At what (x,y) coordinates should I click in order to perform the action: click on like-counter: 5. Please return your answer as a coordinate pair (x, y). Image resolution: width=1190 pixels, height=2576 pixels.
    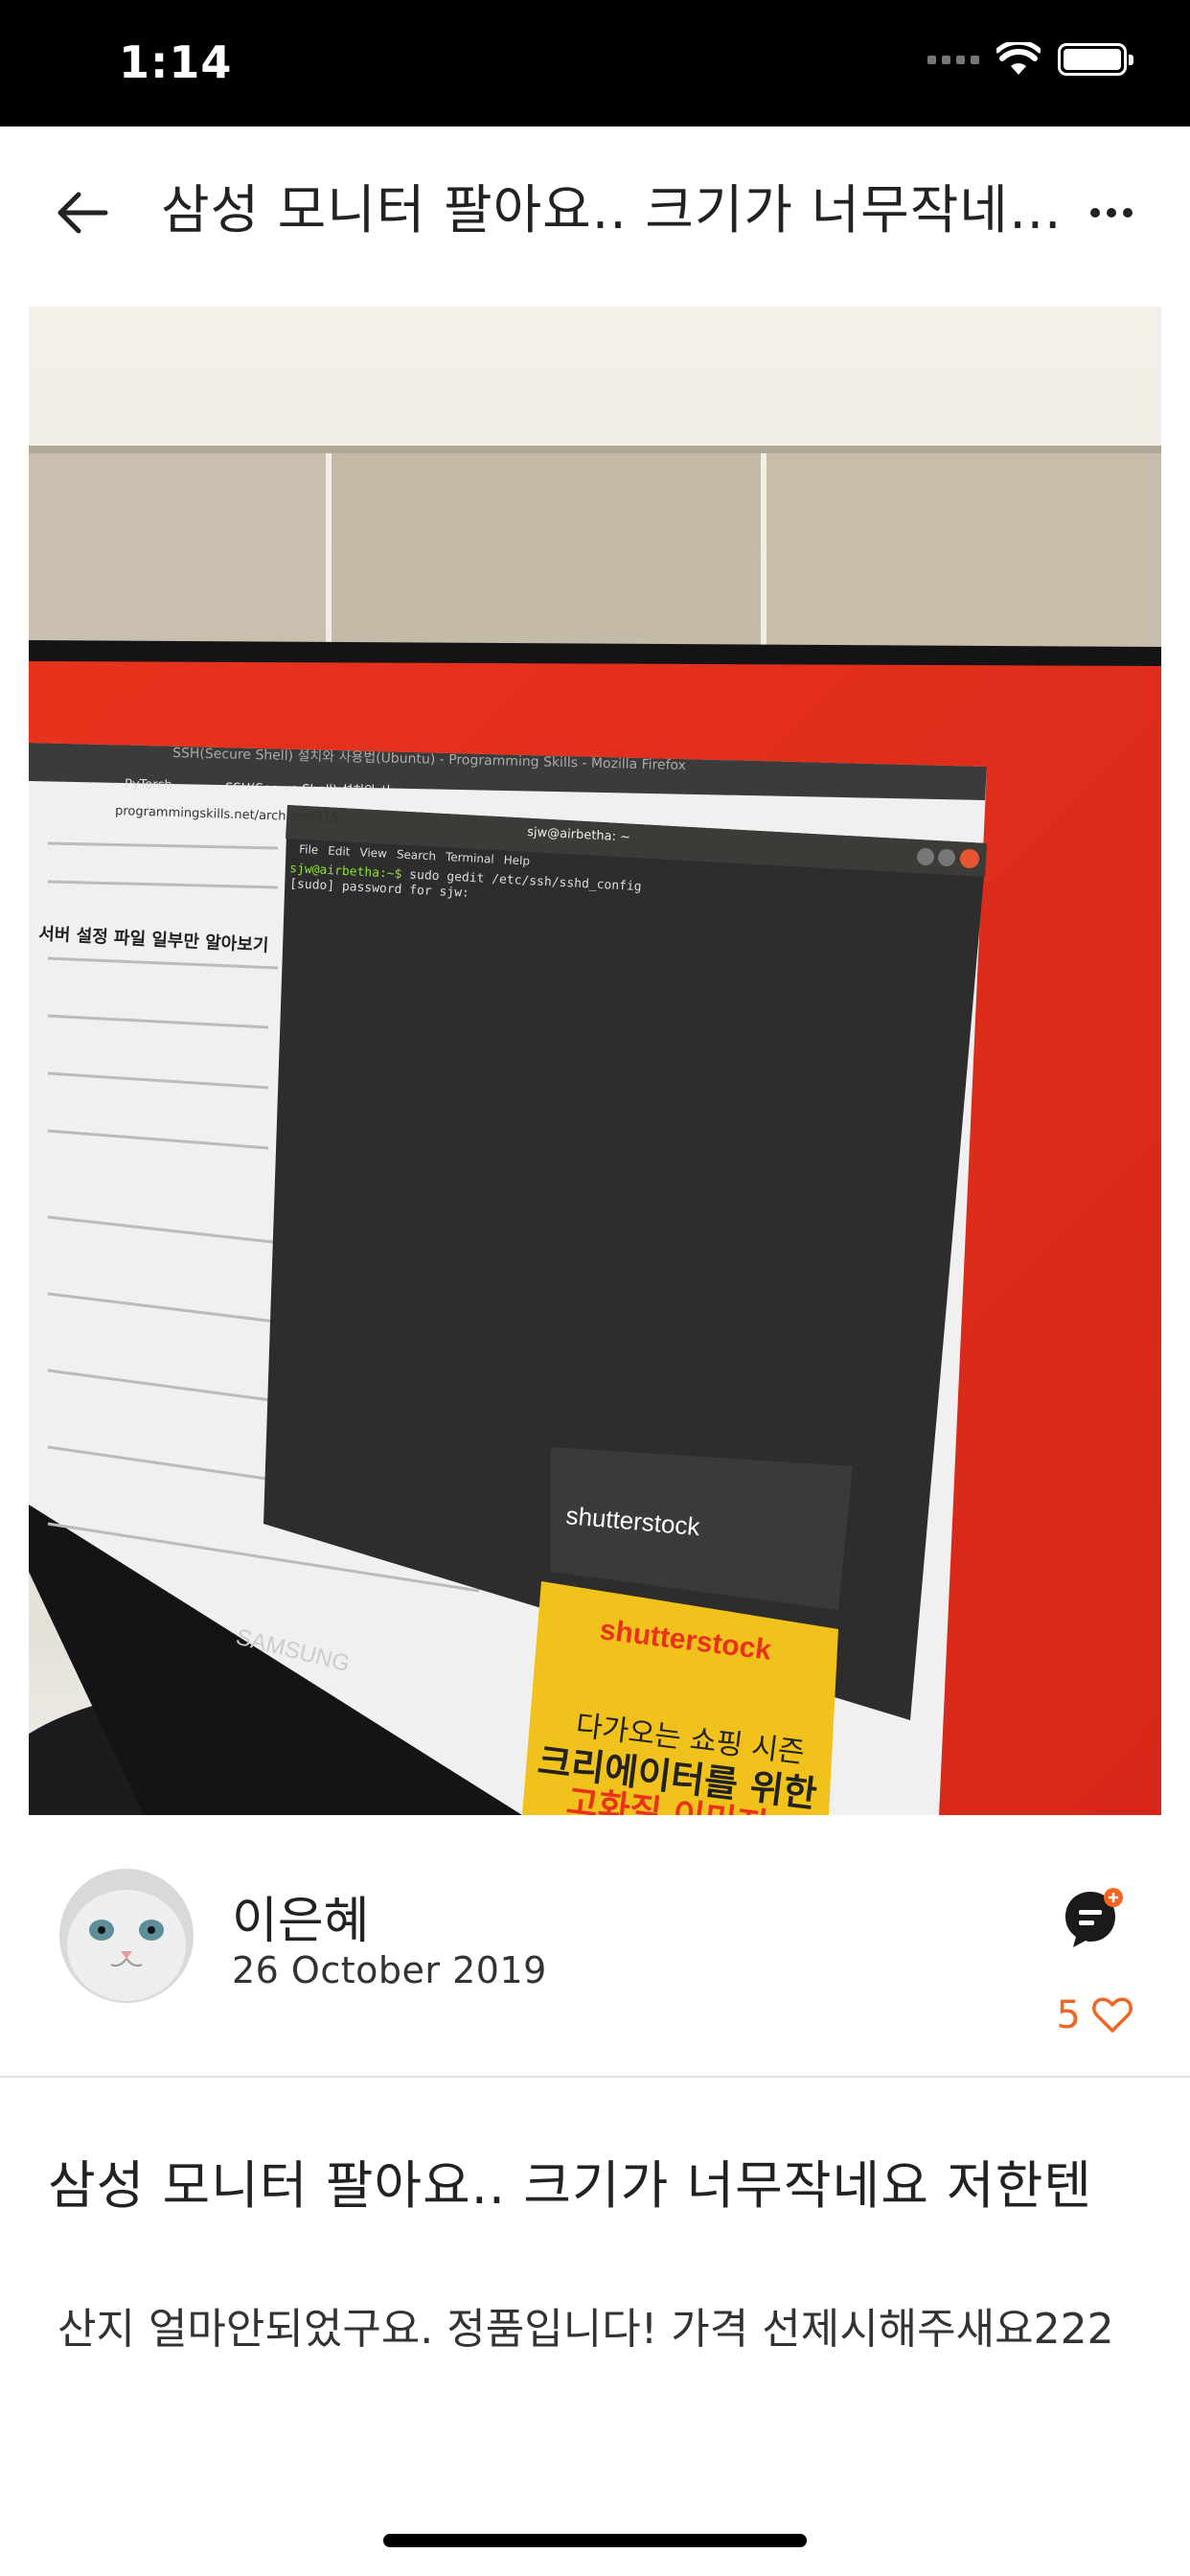
    Looking at the image, I should click on (1095, 2015).